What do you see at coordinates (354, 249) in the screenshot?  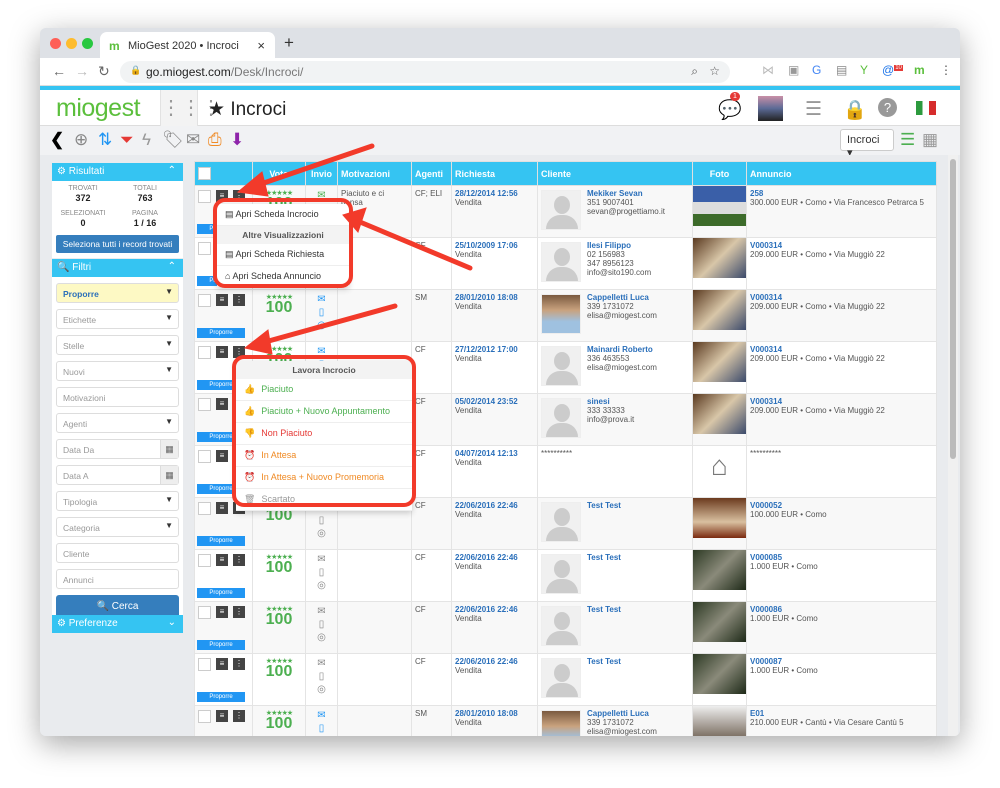 I see `annotation-arrows` at bounding box center [354, 249].